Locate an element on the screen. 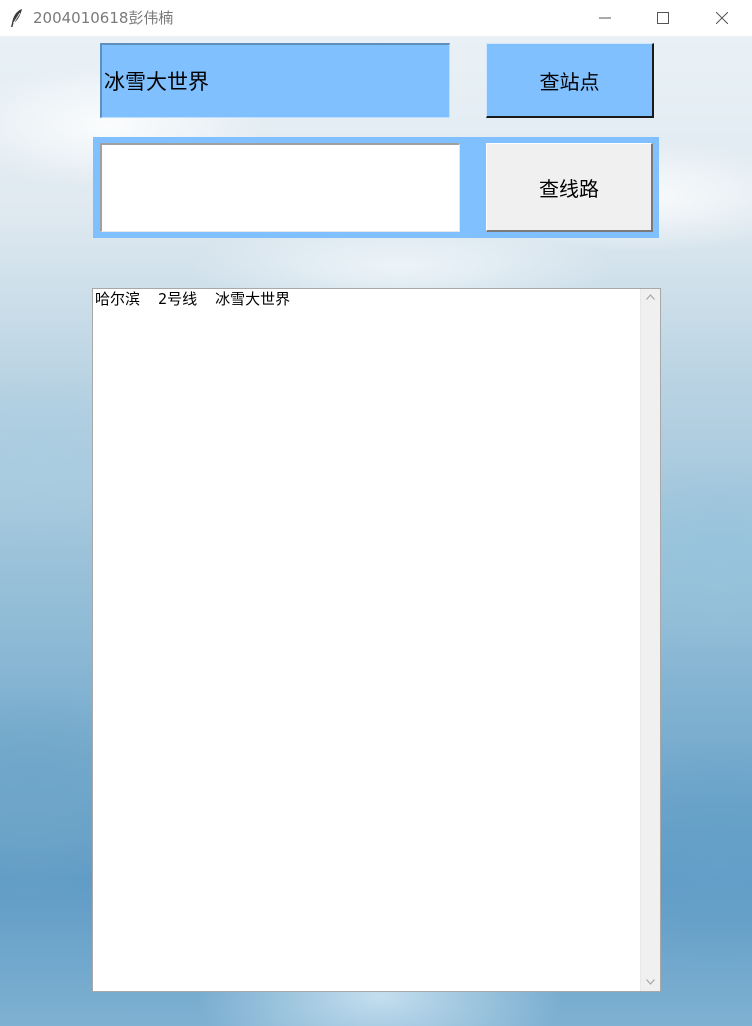  search-line-label: 查线路 is located at coordinates (569, 188).